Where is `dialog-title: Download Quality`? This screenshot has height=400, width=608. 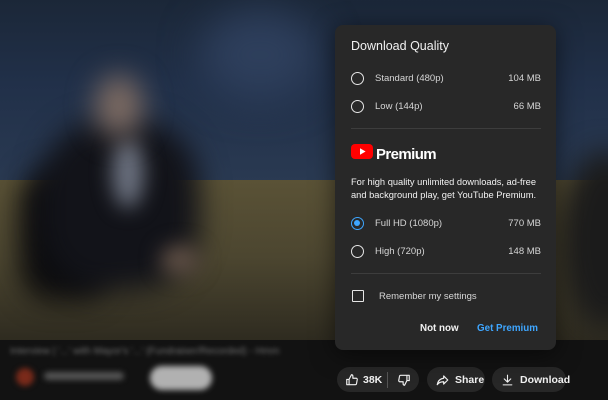
dialog-title: Download Quality is located at coordinates (400, 46).